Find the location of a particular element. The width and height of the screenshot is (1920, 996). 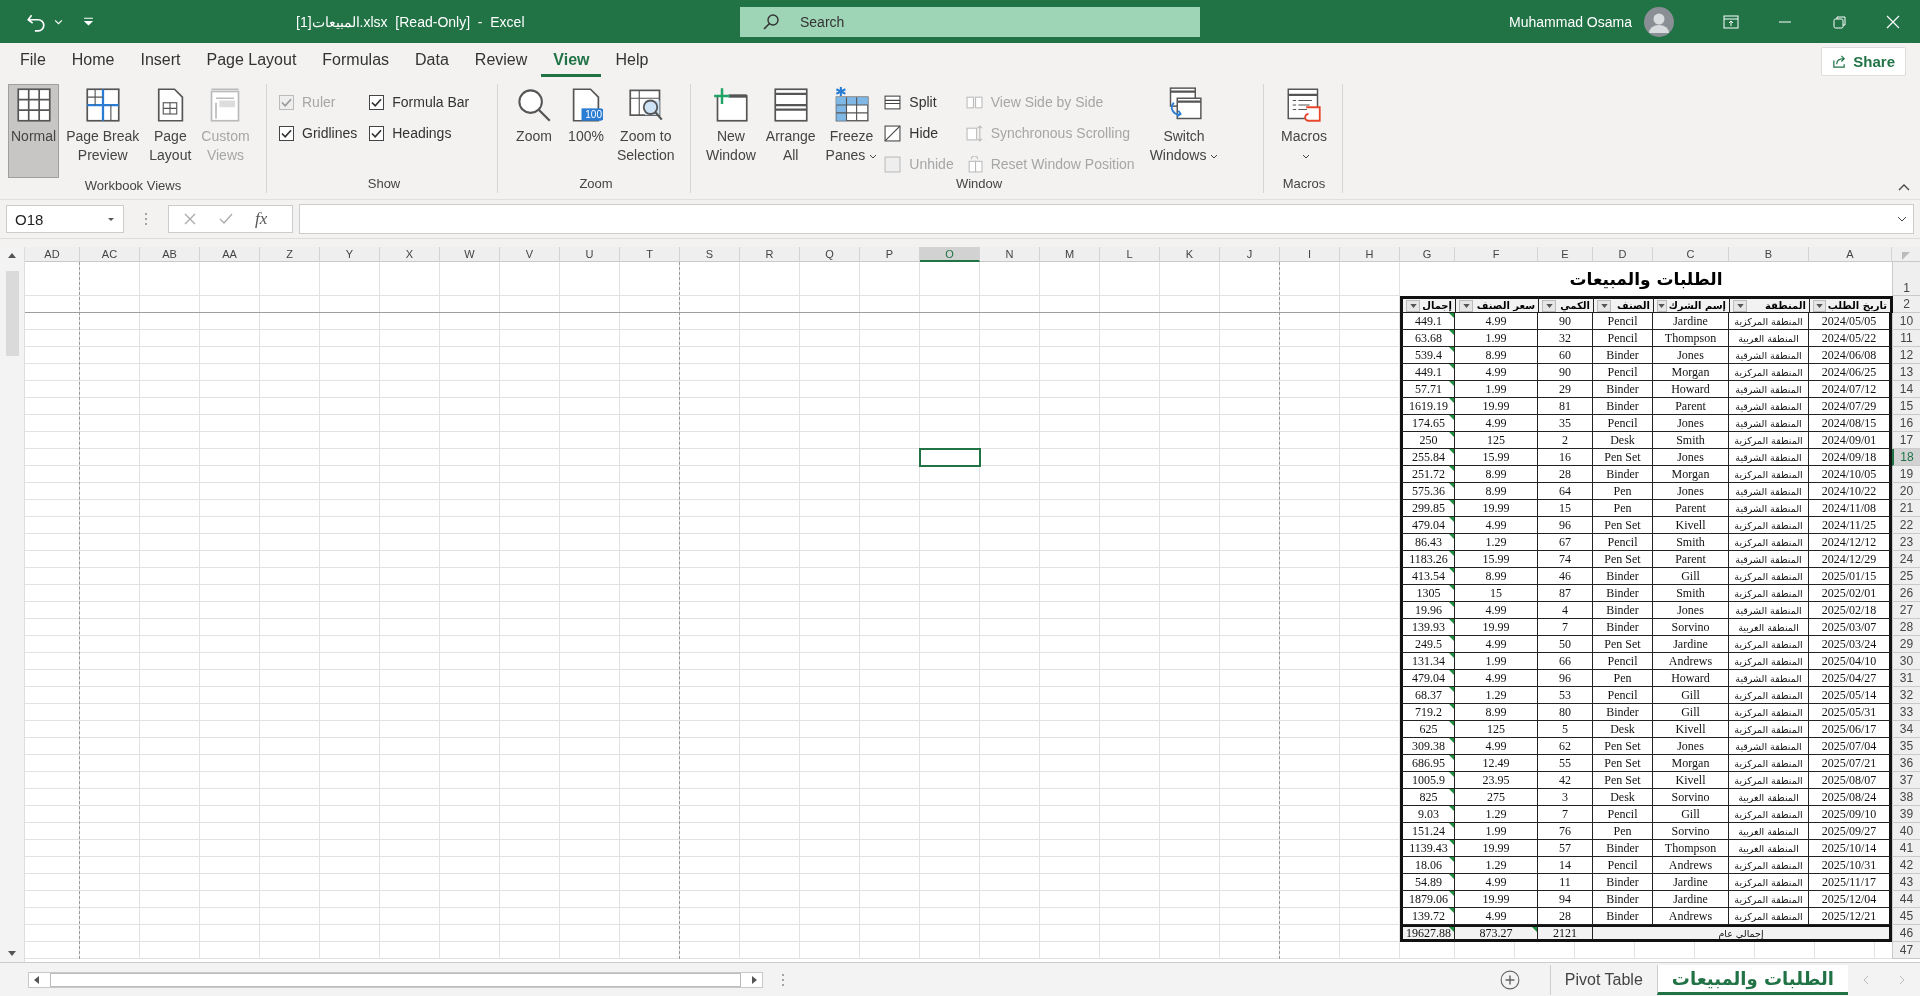

column-header: E is located at coordinates (1565, 254).